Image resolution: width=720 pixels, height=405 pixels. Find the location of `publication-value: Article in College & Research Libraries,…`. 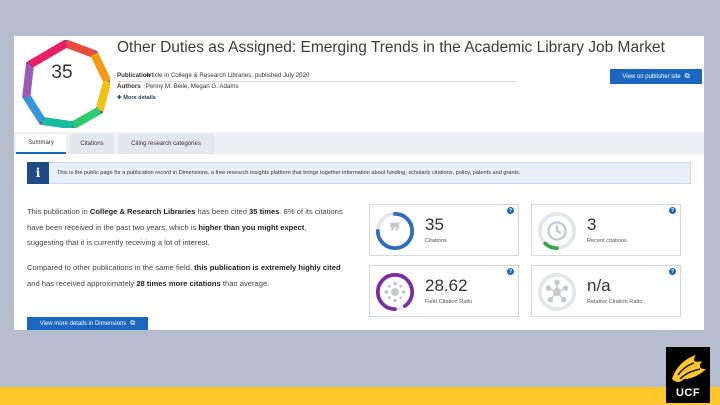

publication-value: Article in College & Research Libraries,… is located at coordinates (227, 75).